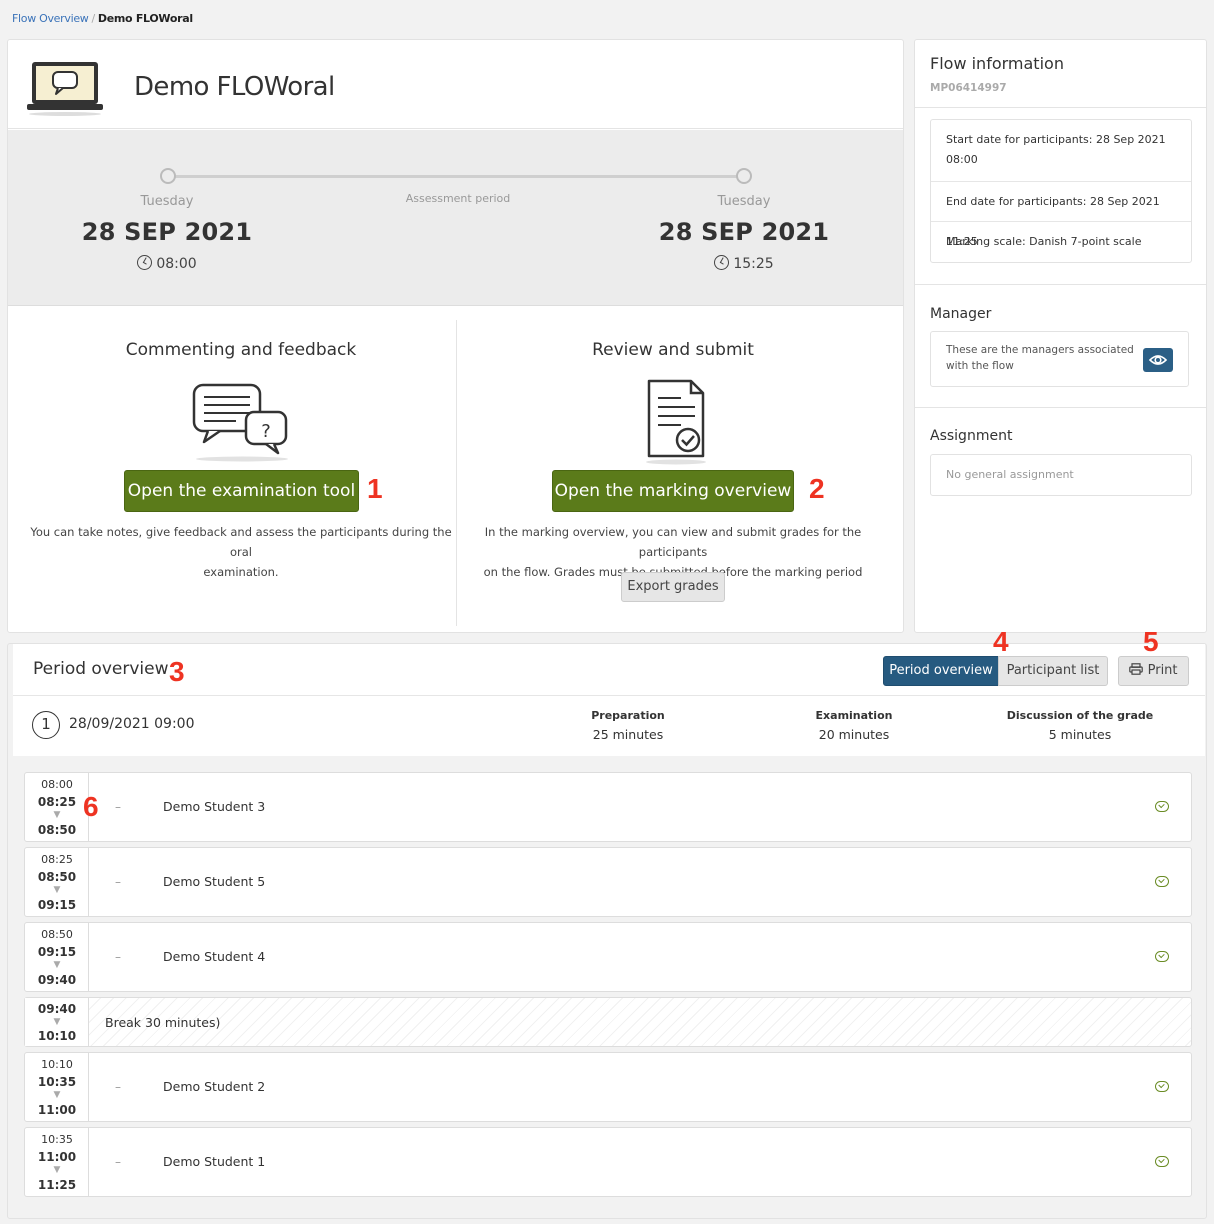 The width and height of the screenshot is (1214, 1224). What do you see at coordinates (1061, 475) in the screenshot?
I see `no-assignment-text: No general assignment` at bounding box center [1061, 475].